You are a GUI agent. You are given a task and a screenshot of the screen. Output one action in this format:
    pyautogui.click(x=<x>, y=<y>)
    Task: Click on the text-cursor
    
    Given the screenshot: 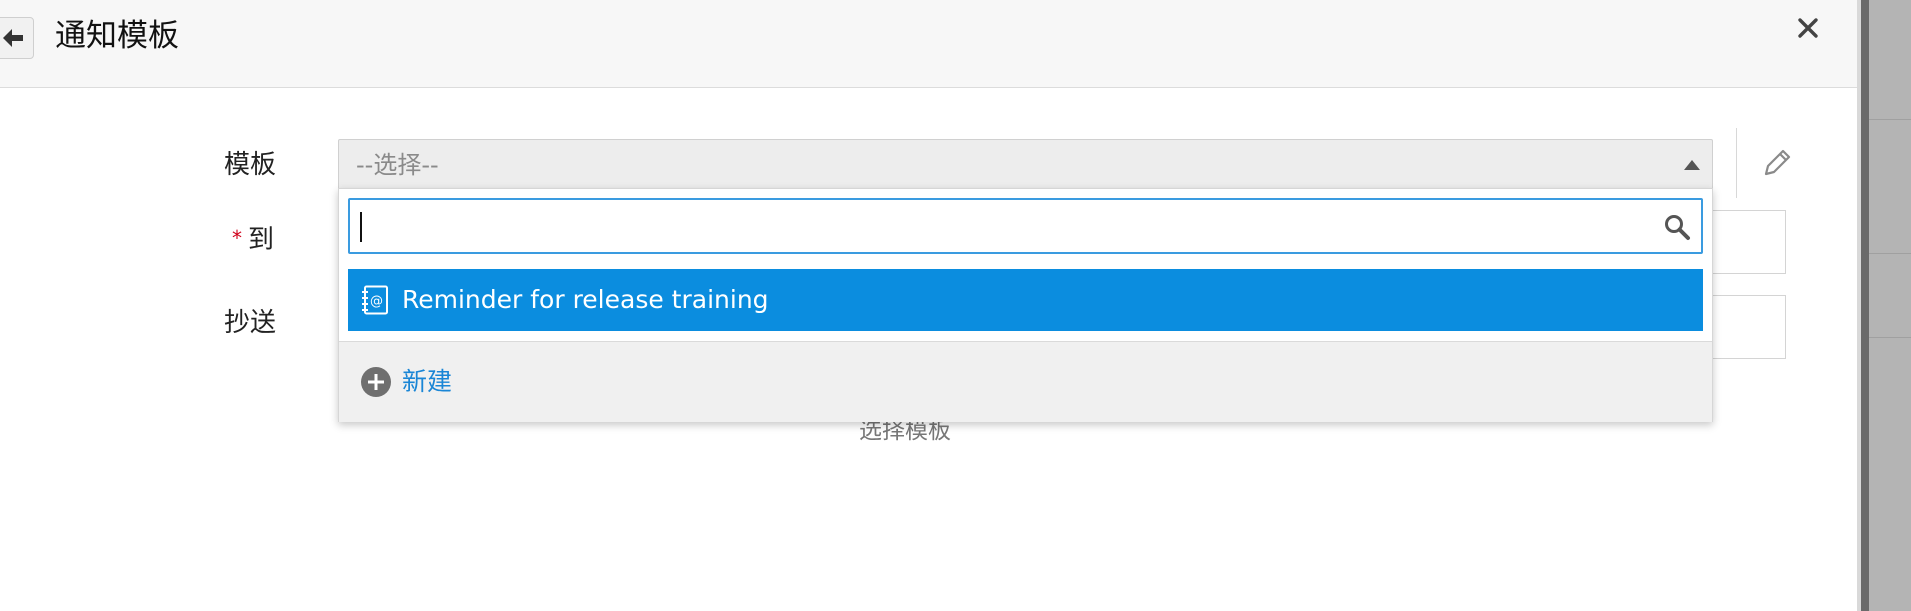 What is the action you would take?
    pyautogui.click(x=361, y=227)
    